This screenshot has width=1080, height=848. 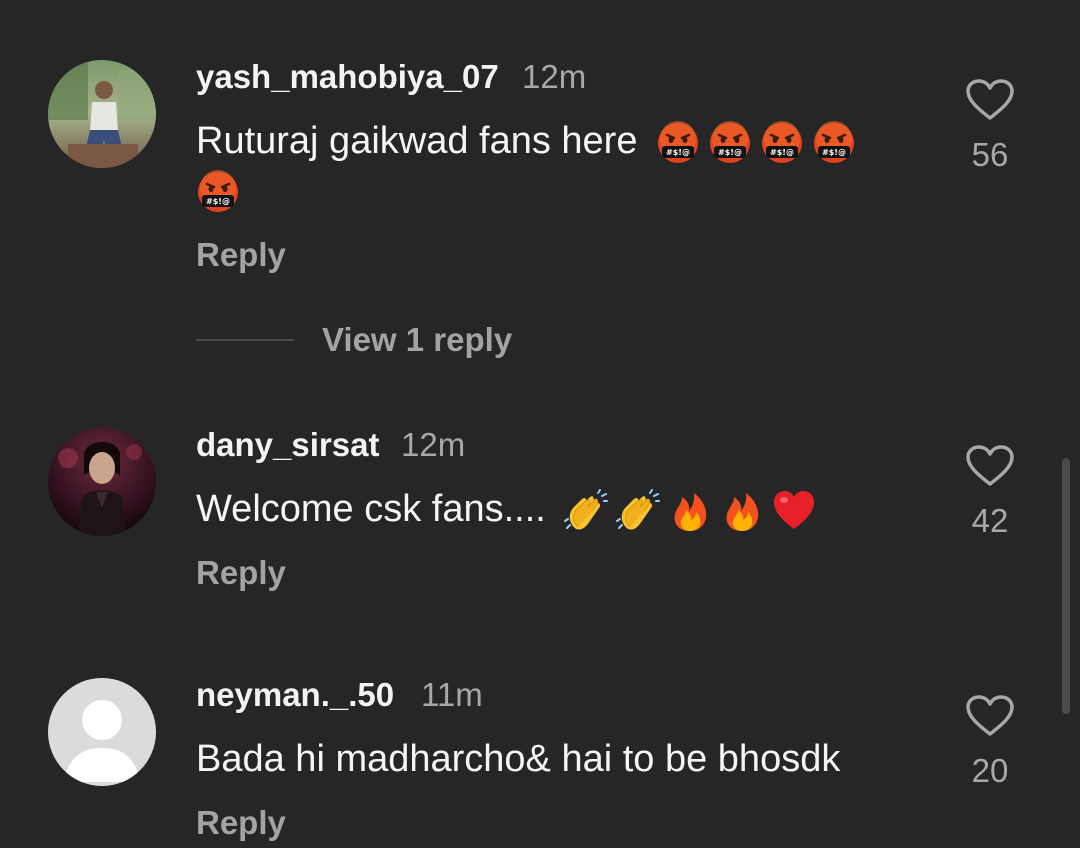 What do you see at coordinates (990, 742) in the screenshot?
I see `like-button: 20` at bounding box center [990, 742].